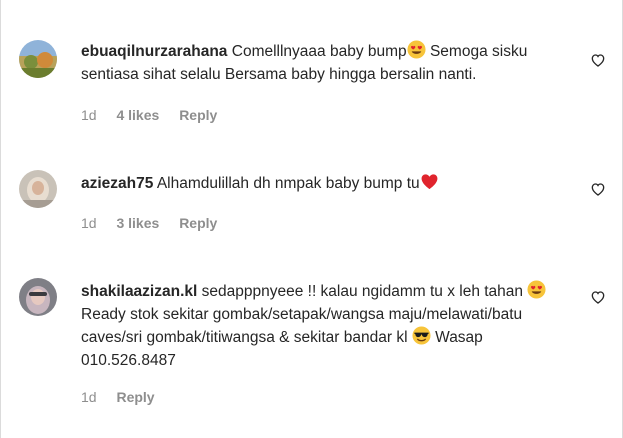 The width and height of the screenshot is (623, 438). Describe the element at coordinates (288, 183) in the screenshot. I see `comment-text: Alhamdulillah dh nmpak baby bump tu` at that location.